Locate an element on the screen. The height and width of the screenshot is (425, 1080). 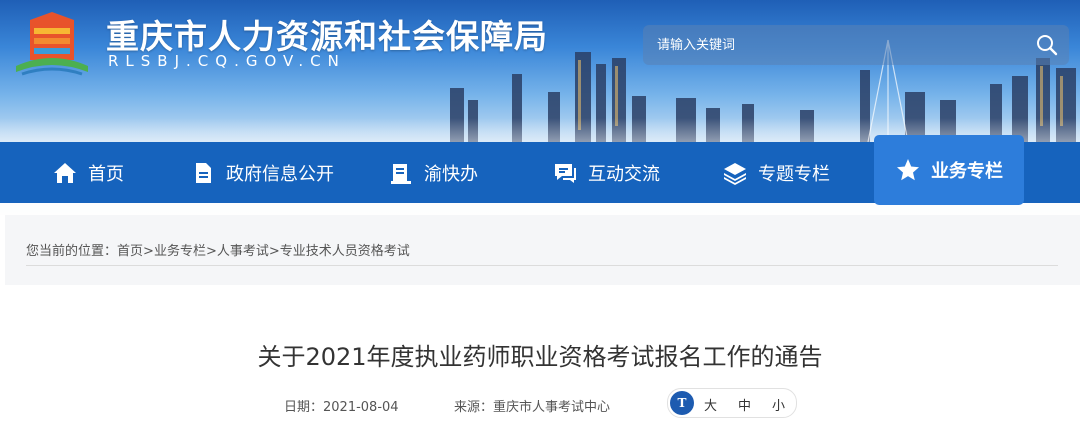
search-box is located at coordinates (856, 45).